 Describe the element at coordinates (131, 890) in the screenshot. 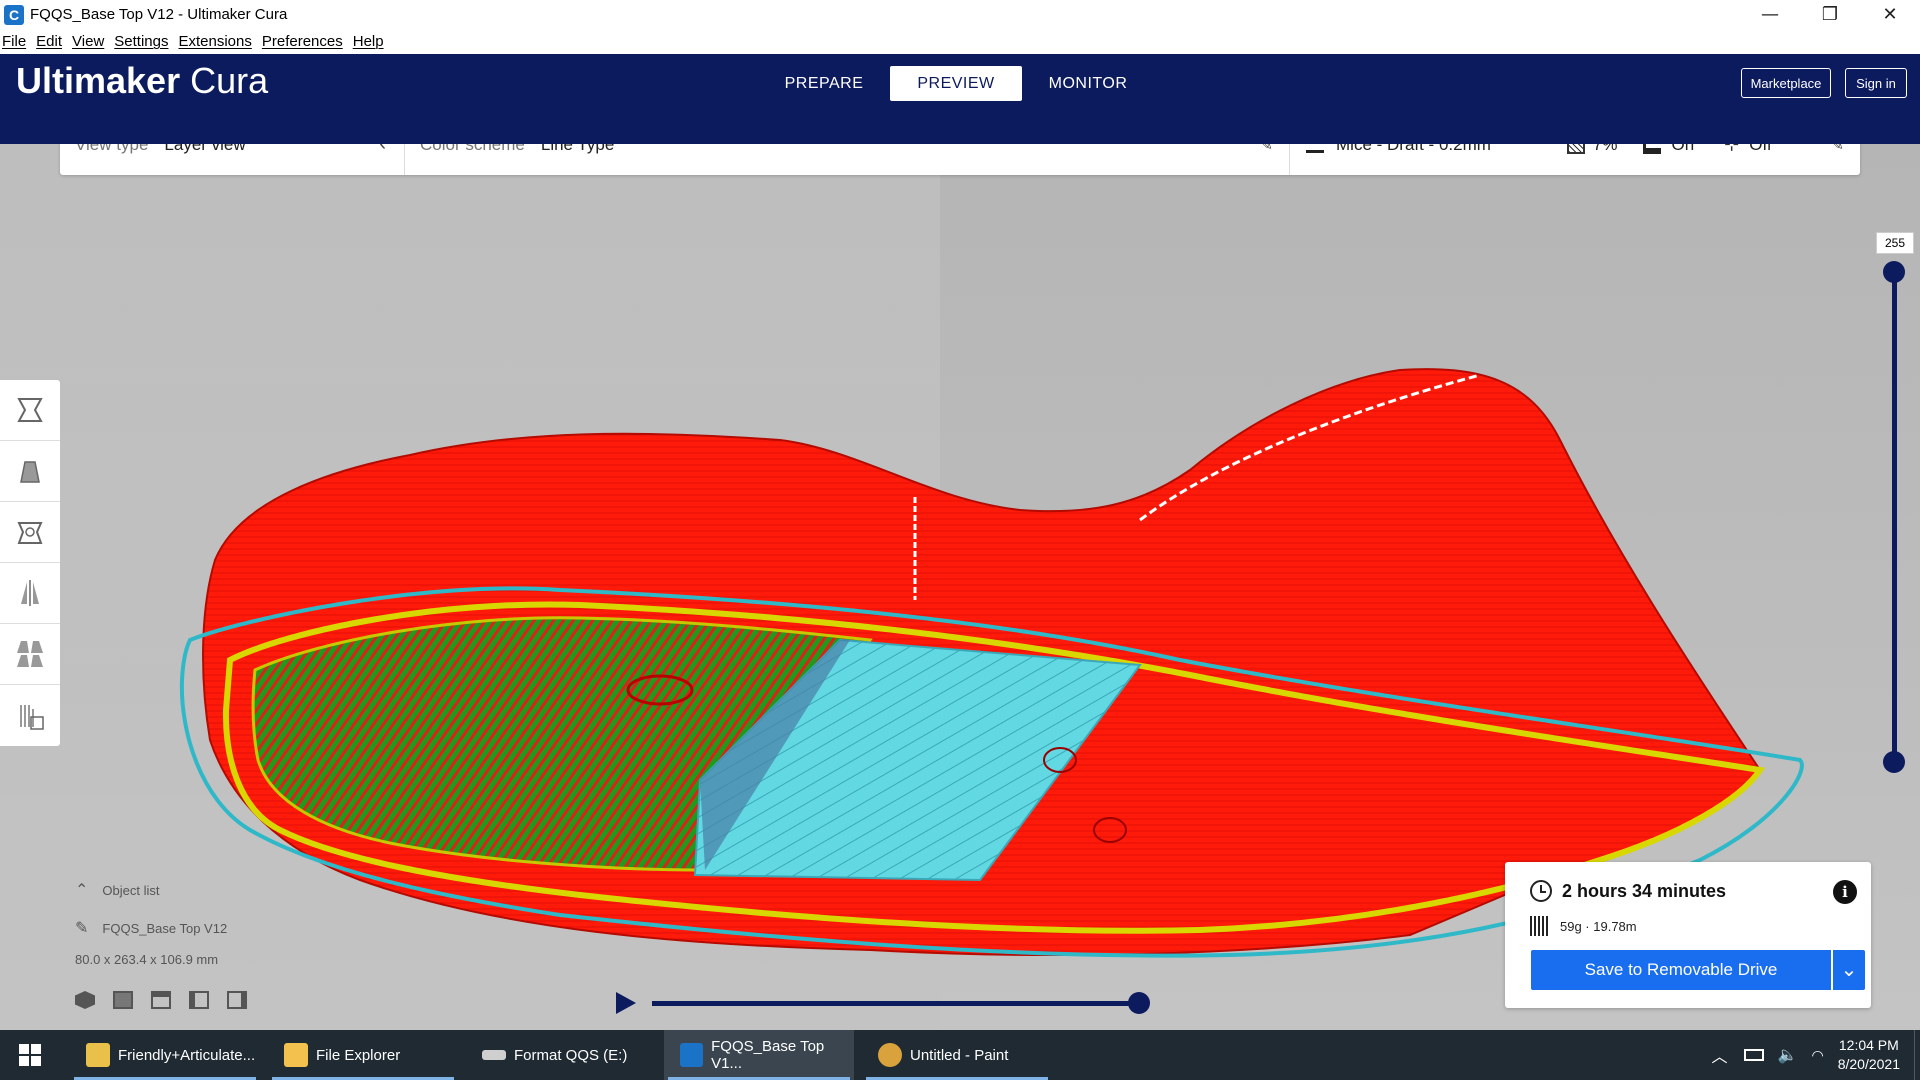

I see `object-list-label: Object list` at that location.